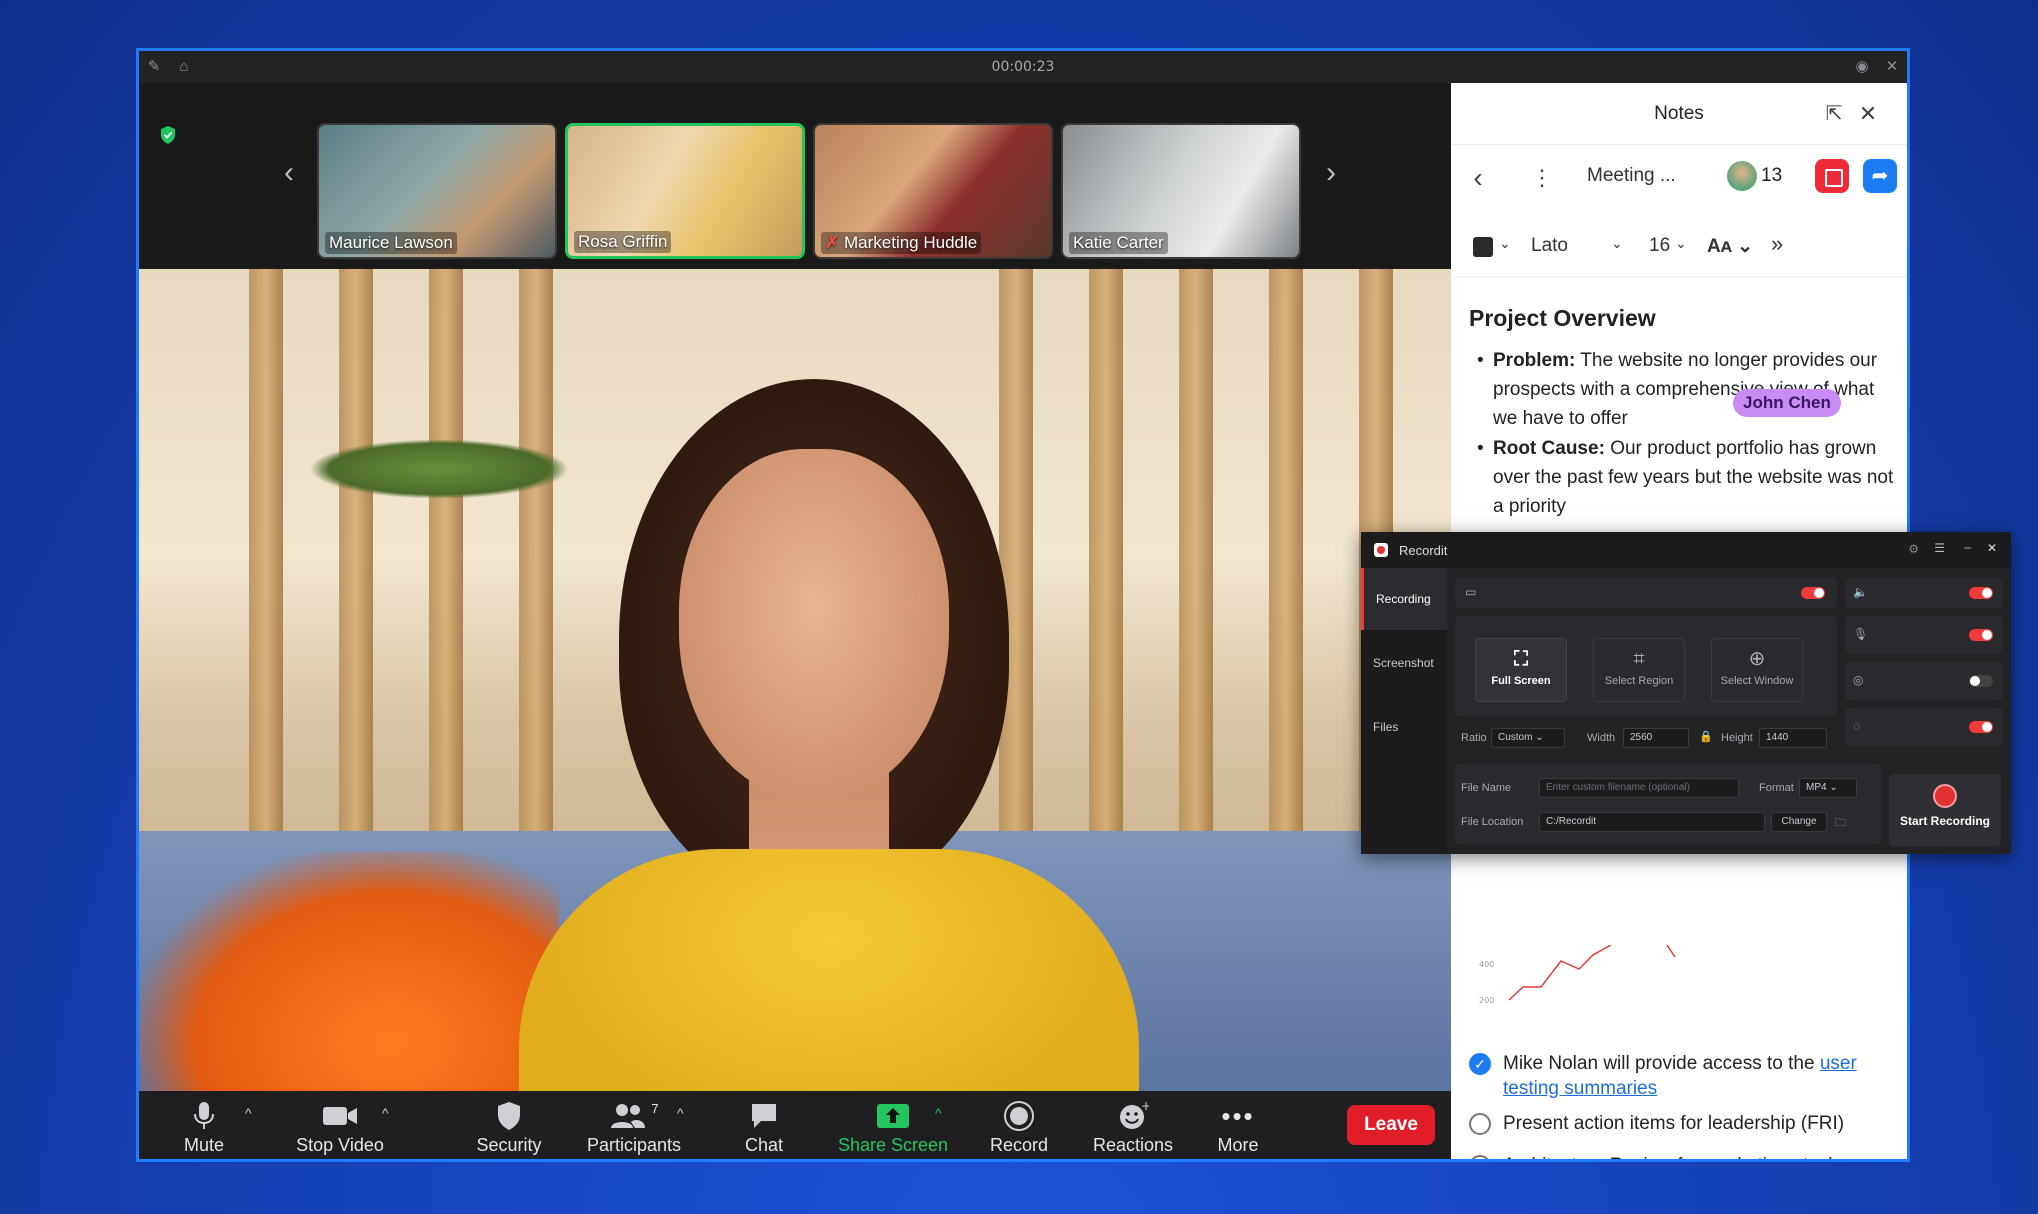  I want to click on record-indicator-icon: ◉, so click(1862, 67).